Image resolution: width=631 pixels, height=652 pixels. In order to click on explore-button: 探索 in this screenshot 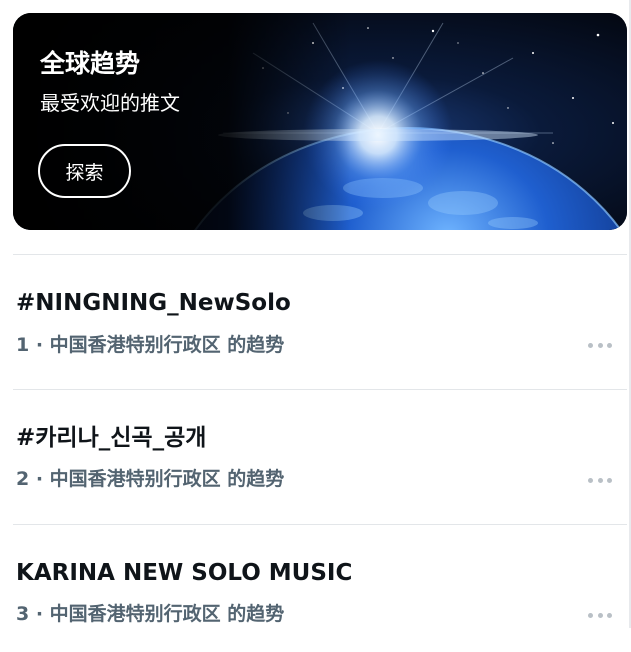, I will do `click(84, 171)`.